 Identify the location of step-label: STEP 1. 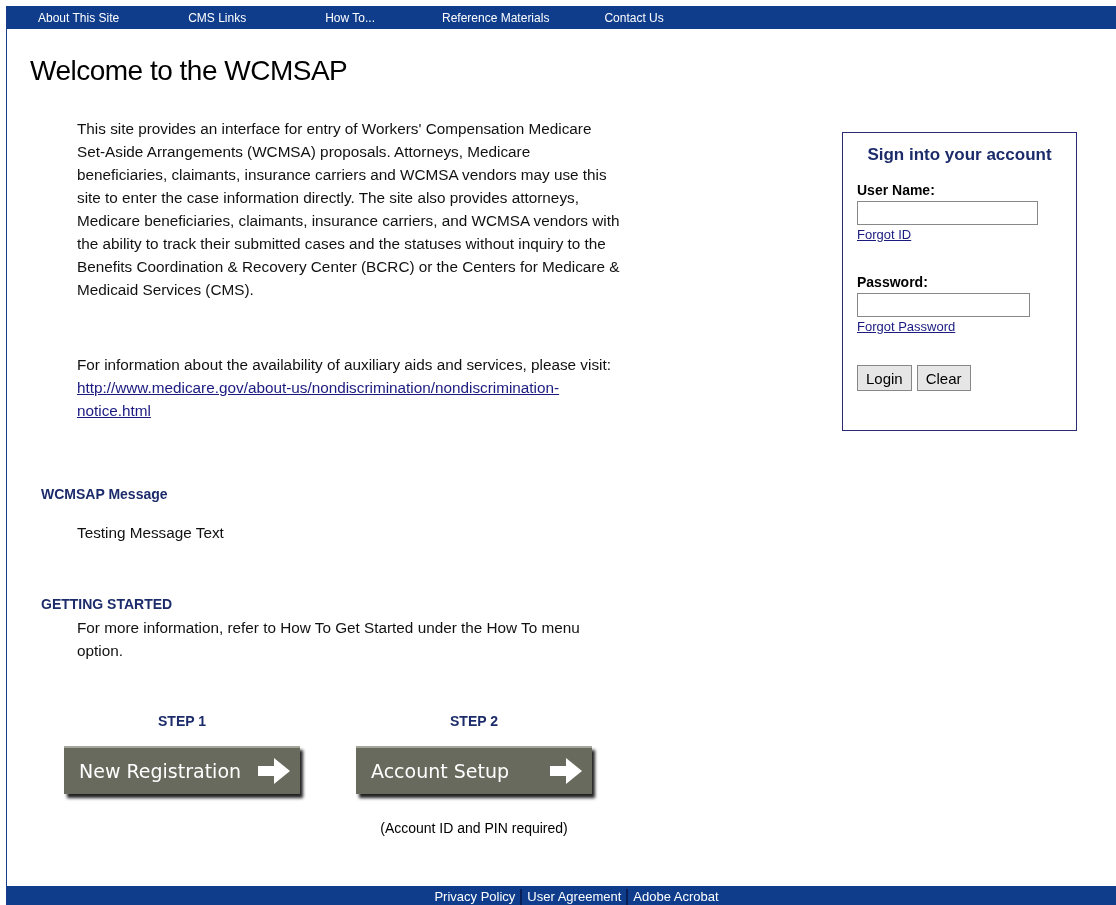
(182, 721).